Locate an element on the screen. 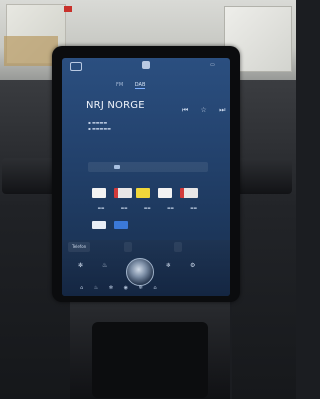  app-icon is located at coordinates (146, 65).